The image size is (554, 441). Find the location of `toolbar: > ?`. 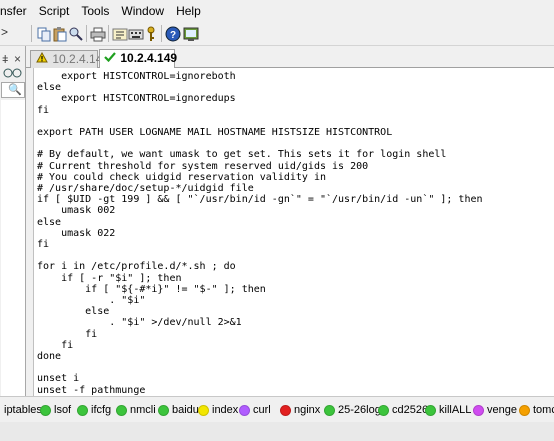

toolbar: > ? is located at coordinates (277, 34).